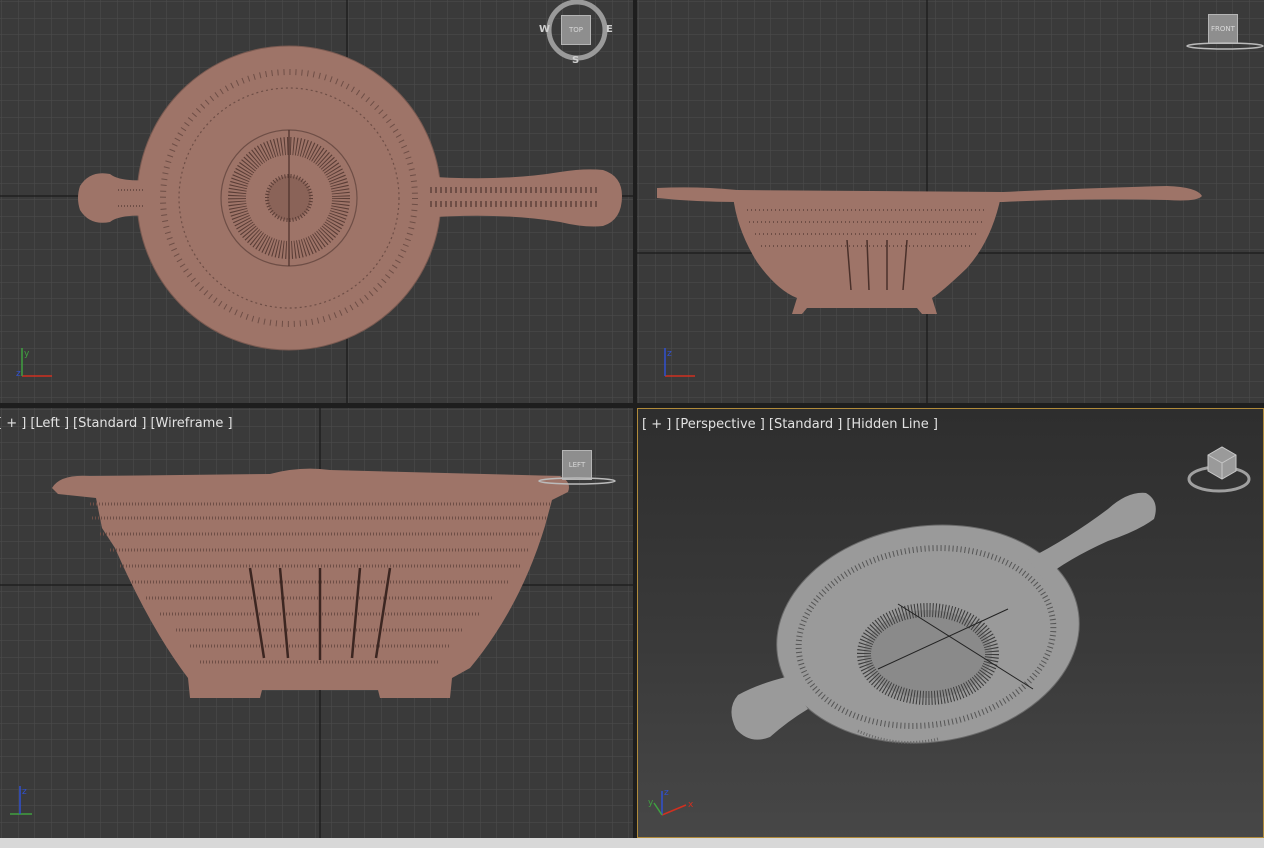 Image resolution: width=1264 pixels, height=848 pixels. Describe the element at coordinates (720, 424) in the screenshot. I see `viewport-point-of-view-menu: [Perspective ]` at that location.